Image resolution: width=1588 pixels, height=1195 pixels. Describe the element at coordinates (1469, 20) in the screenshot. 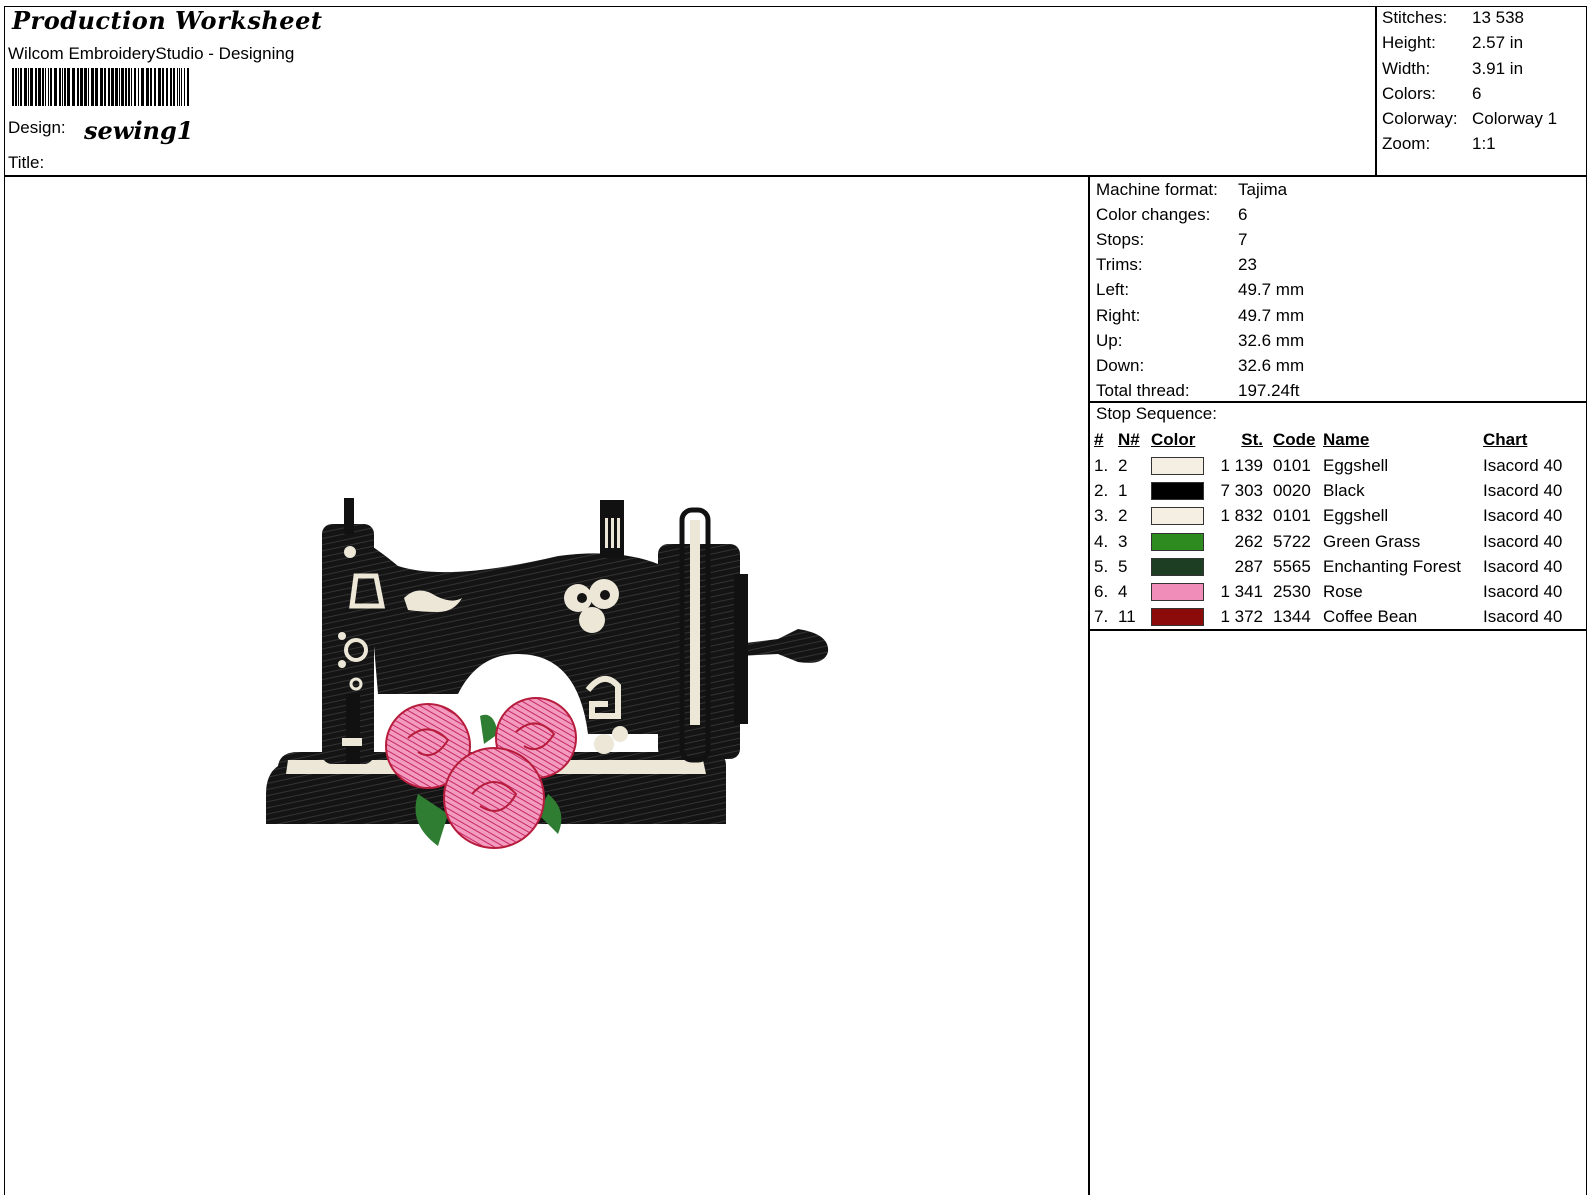

I see `stat-row: Stitches: 13 538` at that location.